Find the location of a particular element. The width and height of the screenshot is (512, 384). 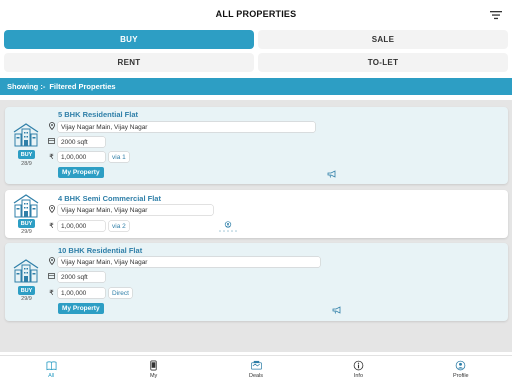

phone-icon is located at coordinates (153, 365).